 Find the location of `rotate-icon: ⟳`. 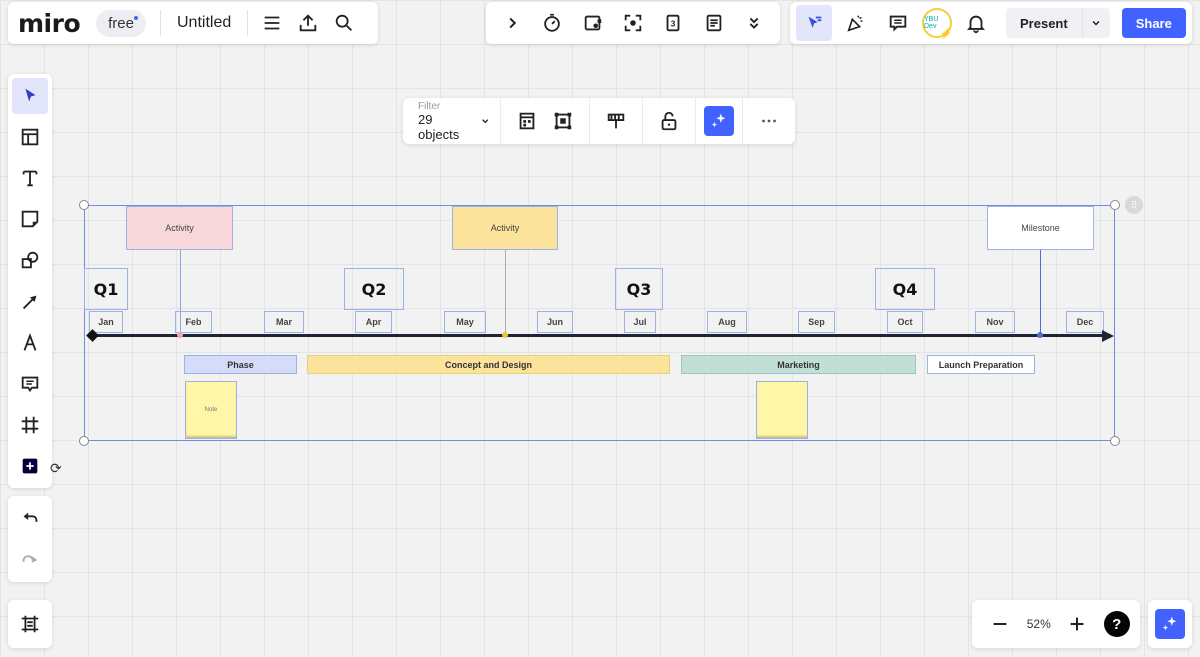

rotate-icon: ⟳ is located at coordinates (56, 468).